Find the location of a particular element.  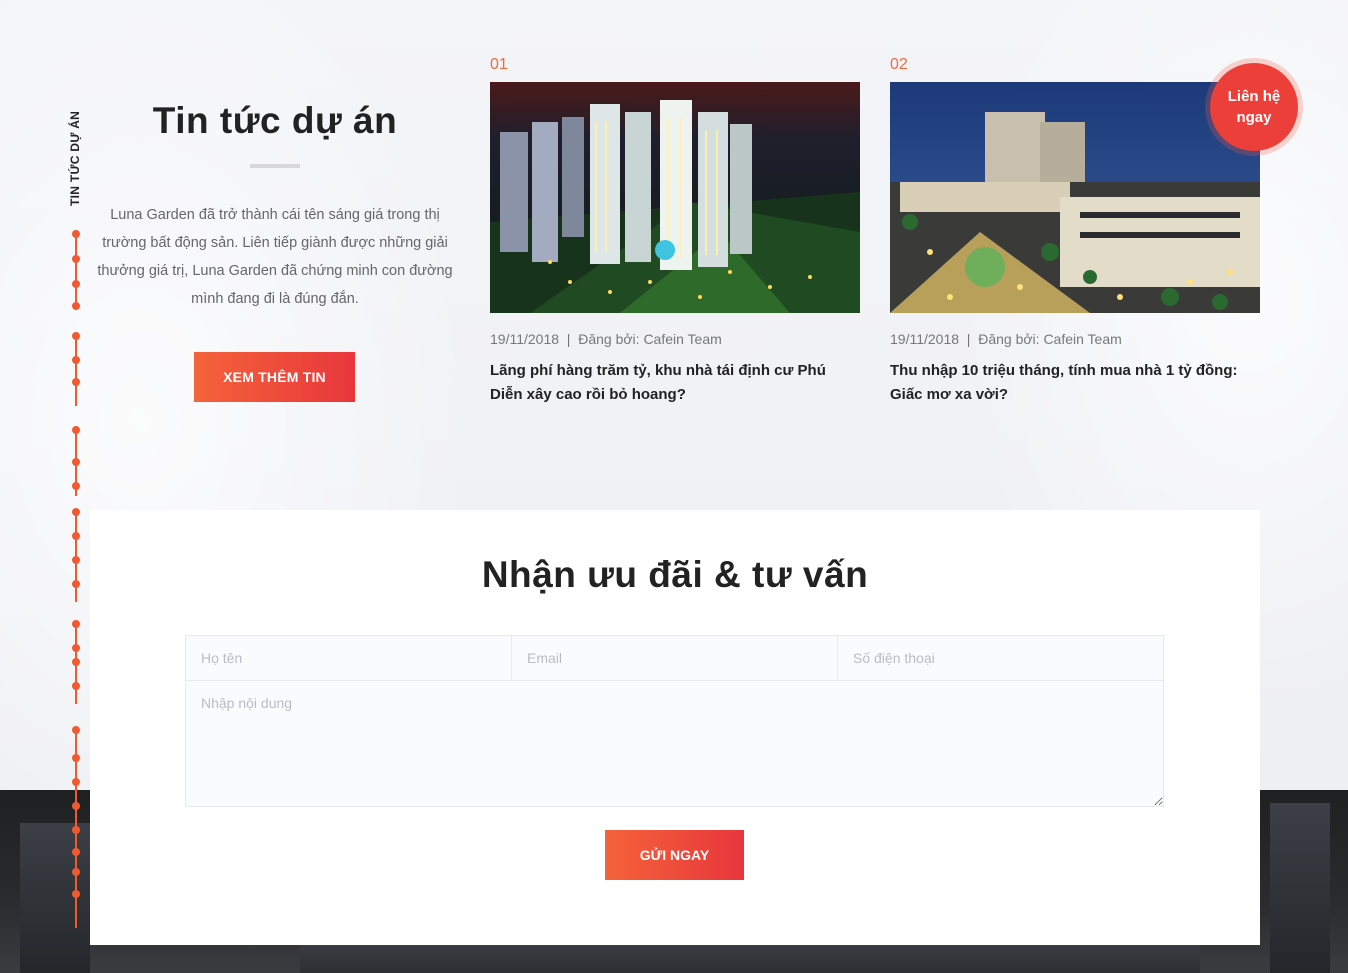

contact-now-badge: Liên hệ ngay is located at coordinates (1254, 107).